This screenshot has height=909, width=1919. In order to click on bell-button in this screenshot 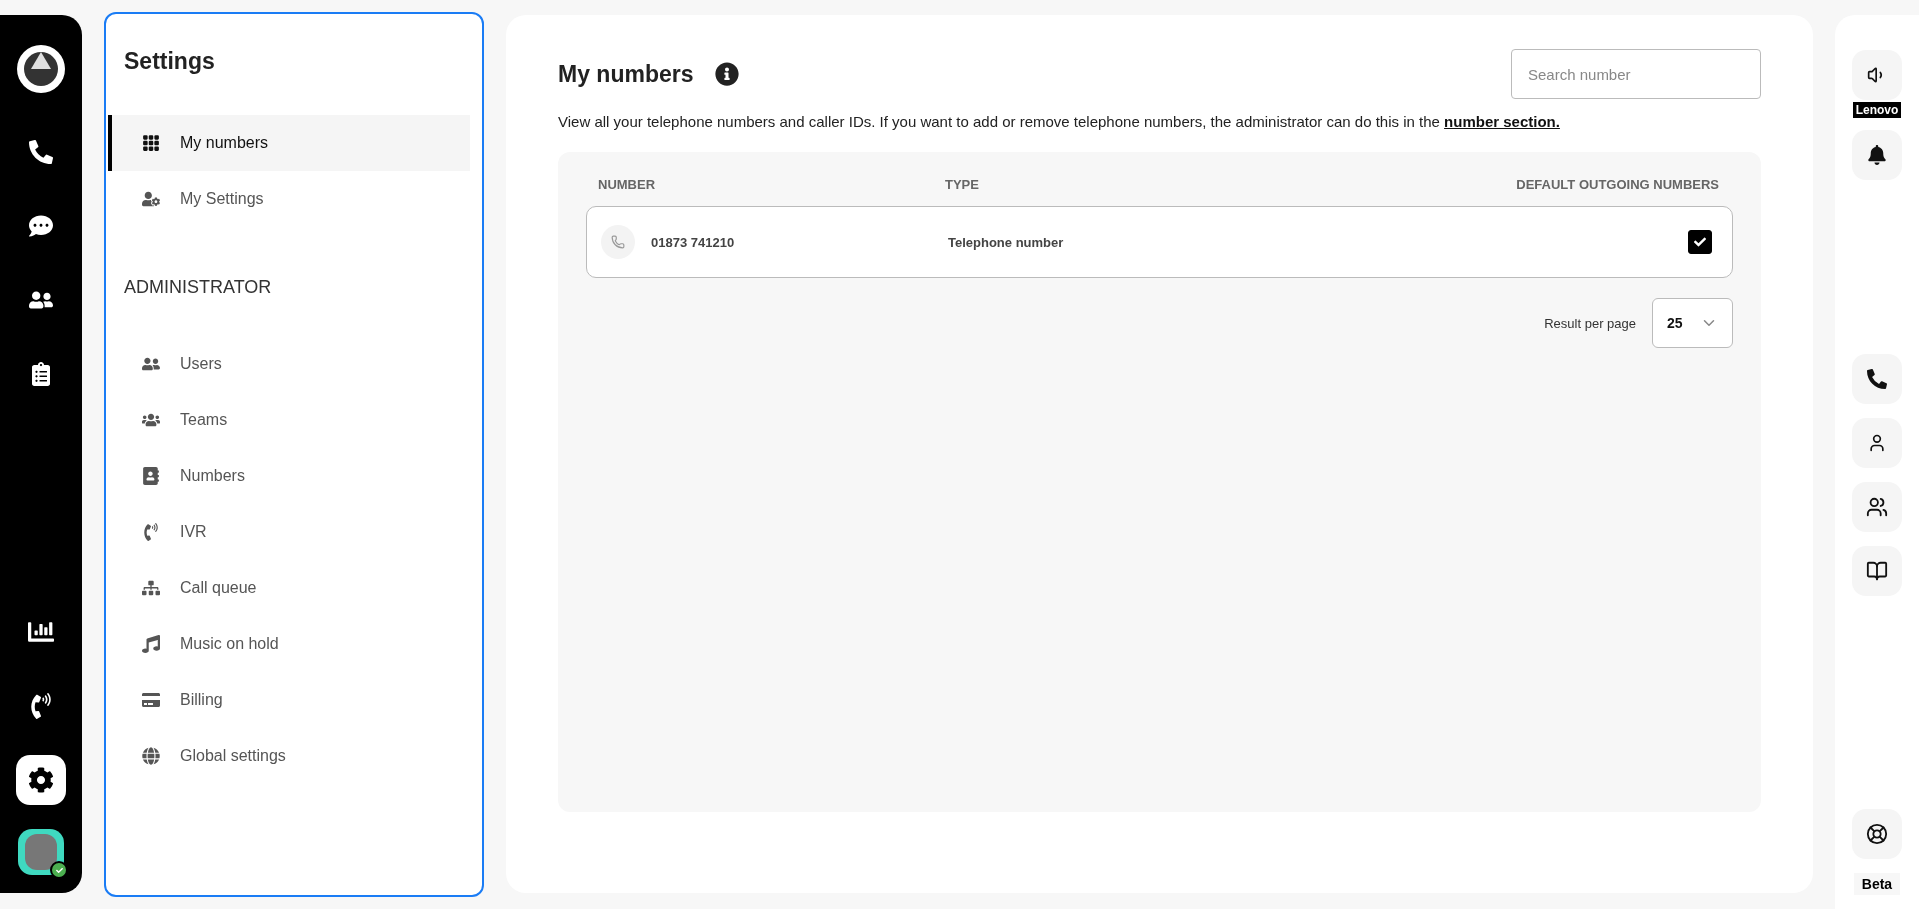, I will do `click(1877, 155)`.